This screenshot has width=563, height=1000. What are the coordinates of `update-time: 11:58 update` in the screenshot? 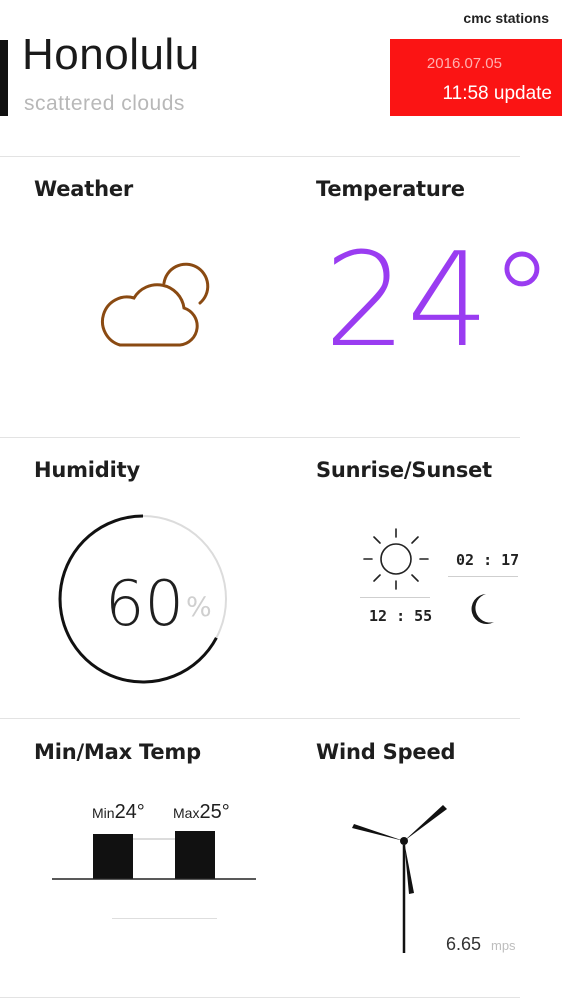 It's located at (497, 93).